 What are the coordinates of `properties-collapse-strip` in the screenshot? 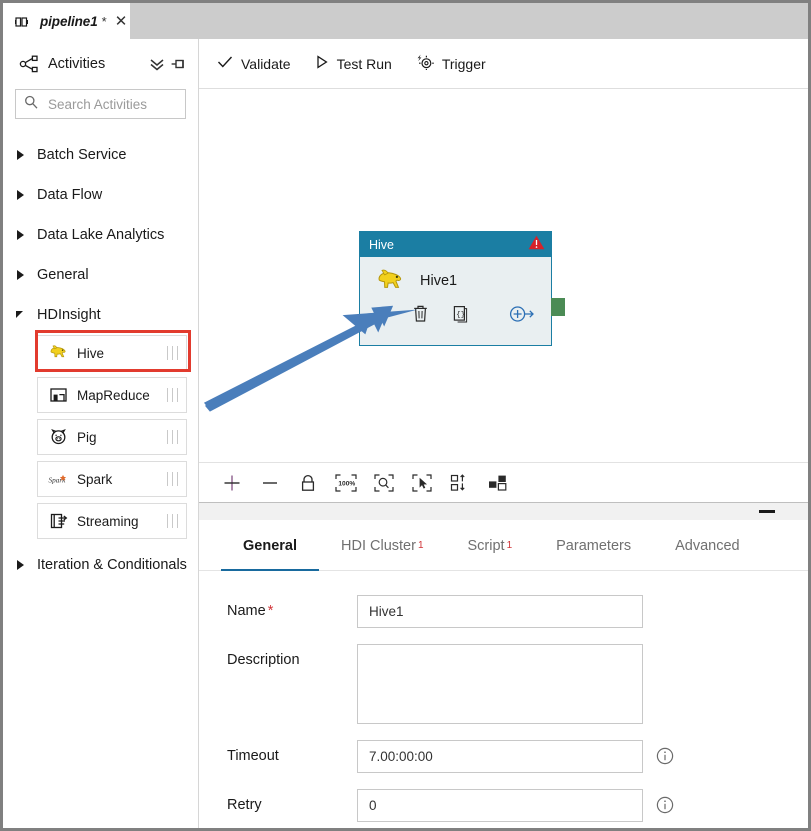 It's located at (503, 512).